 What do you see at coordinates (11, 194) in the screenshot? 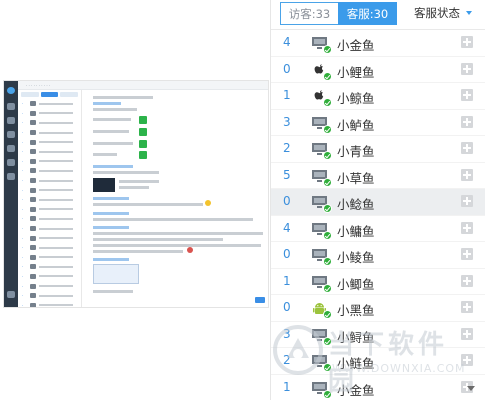
I see `thumbnail-nav-rail` at bounding box center [11, 194].